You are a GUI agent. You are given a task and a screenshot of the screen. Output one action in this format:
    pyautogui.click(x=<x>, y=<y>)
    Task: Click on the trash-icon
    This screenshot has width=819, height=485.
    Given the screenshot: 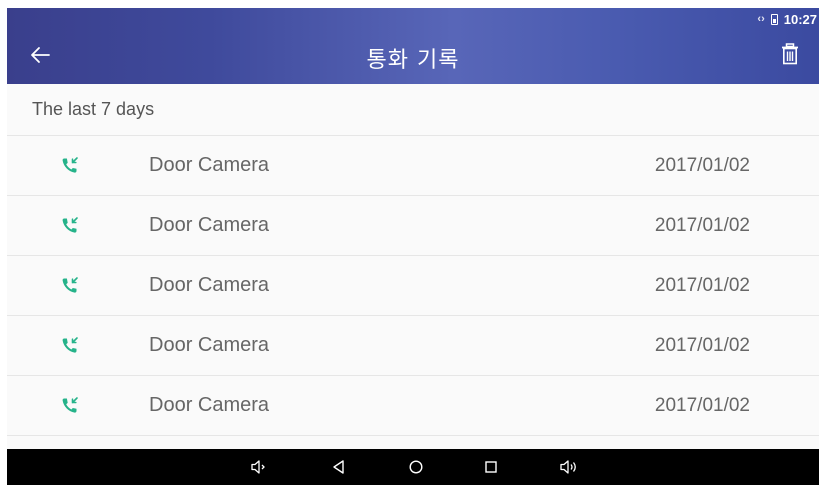 What is the action you would take?
    pyautogui.click(x=790, y=54)
    